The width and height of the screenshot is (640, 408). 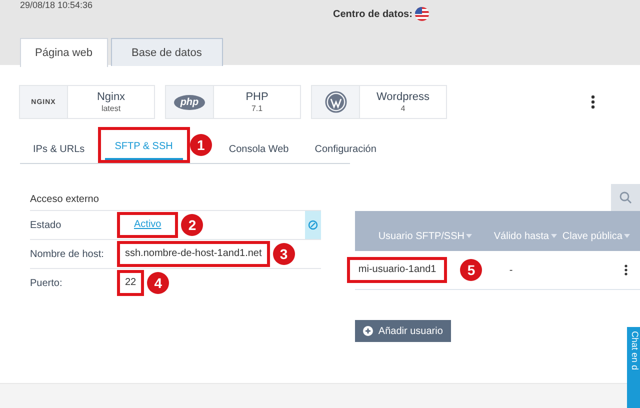 I want to click on section-tab: Configuración, so click(x=346, y=150).